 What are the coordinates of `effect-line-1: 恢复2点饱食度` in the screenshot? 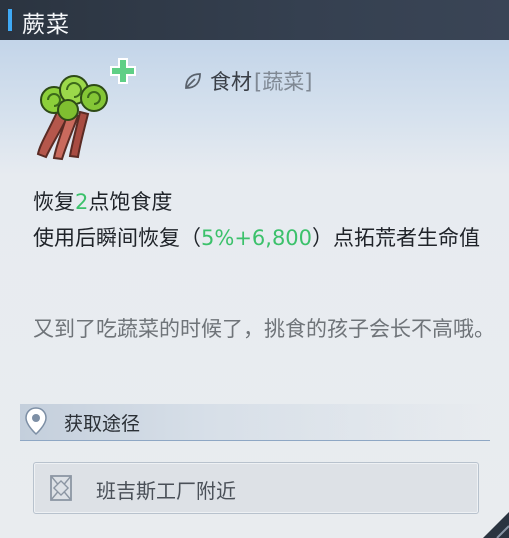 It's located at (268, 202).